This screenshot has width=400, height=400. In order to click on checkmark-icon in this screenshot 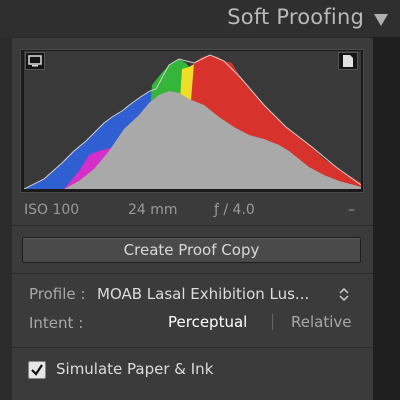, I will do `click(37, 370)`.